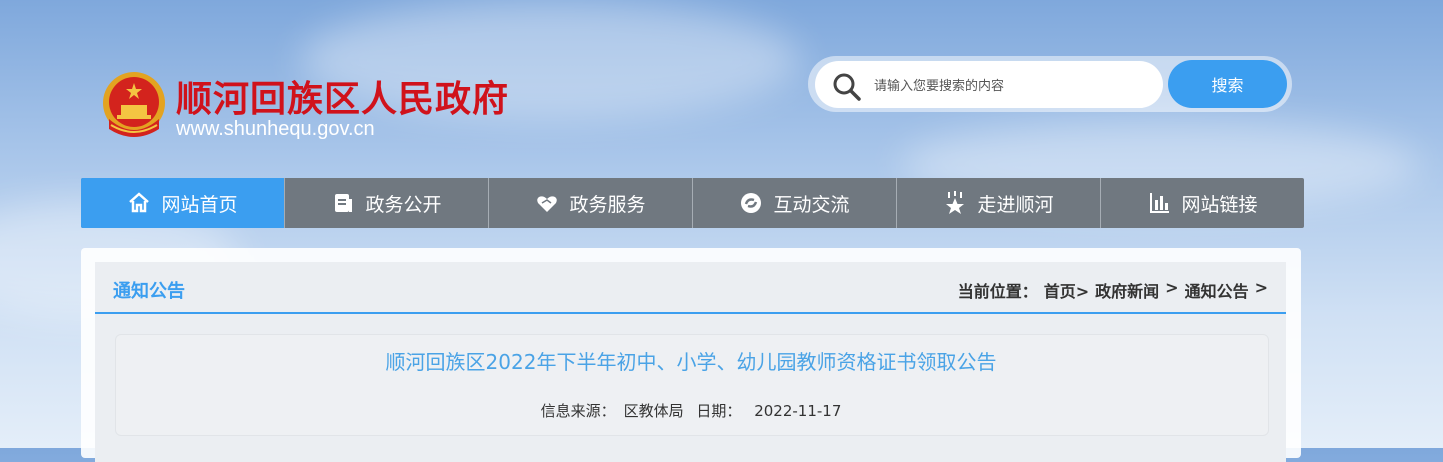 The height and width of the screenshot is (462, 1443). I want to click on breadcrumb-home: 首页>, so click(1066, 290).